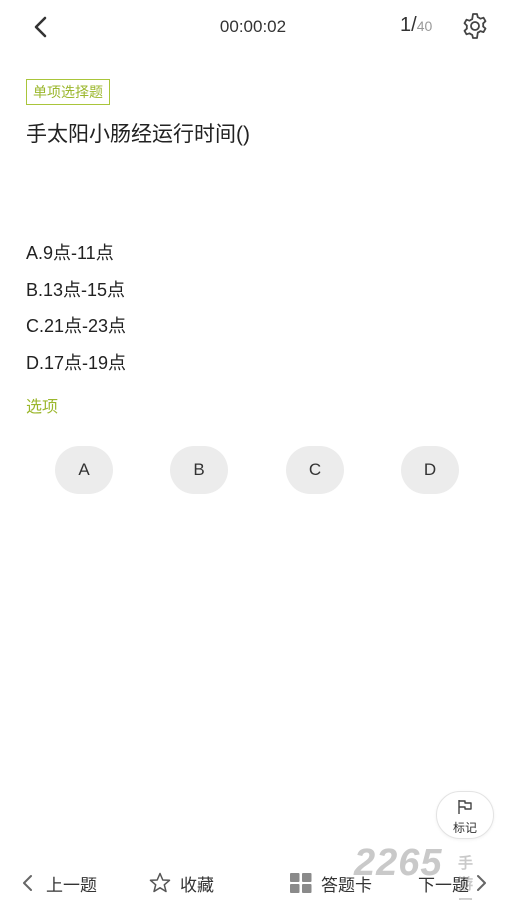  I want to click on answer-button-b: B, so click(199, 470).